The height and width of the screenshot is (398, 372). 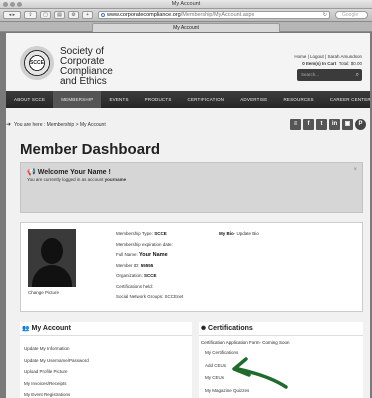 What do you see at coordinates (246, 233) in the screenshot?
I see `update-bio-link: - Update Bio` at bounding box center [246, 233].